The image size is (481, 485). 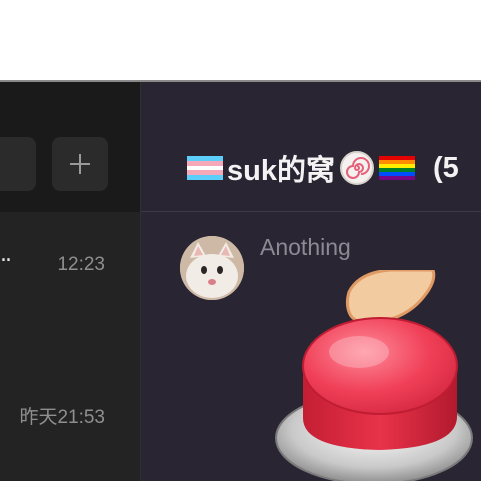 What do you see at coordinates (81, 264) in the screenshot?
I see `list-item-time: 12:23` at bounding box center [81, 264].